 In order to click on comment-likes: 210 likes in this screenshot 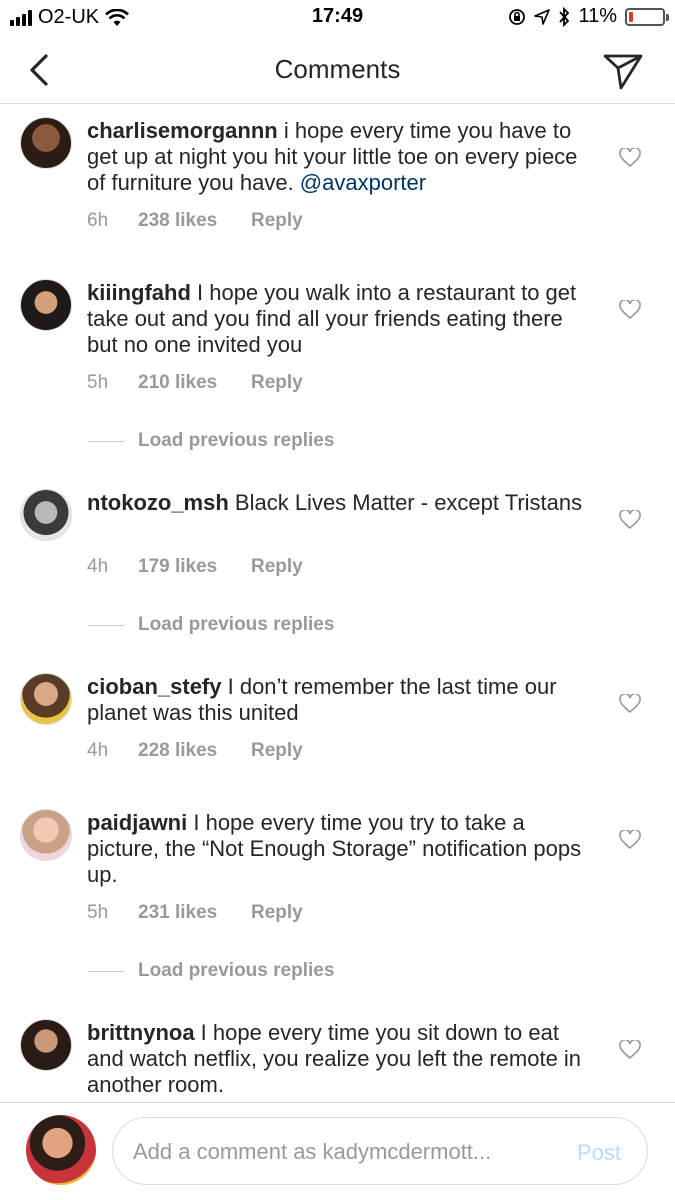, I will do `click(194, 383)`.